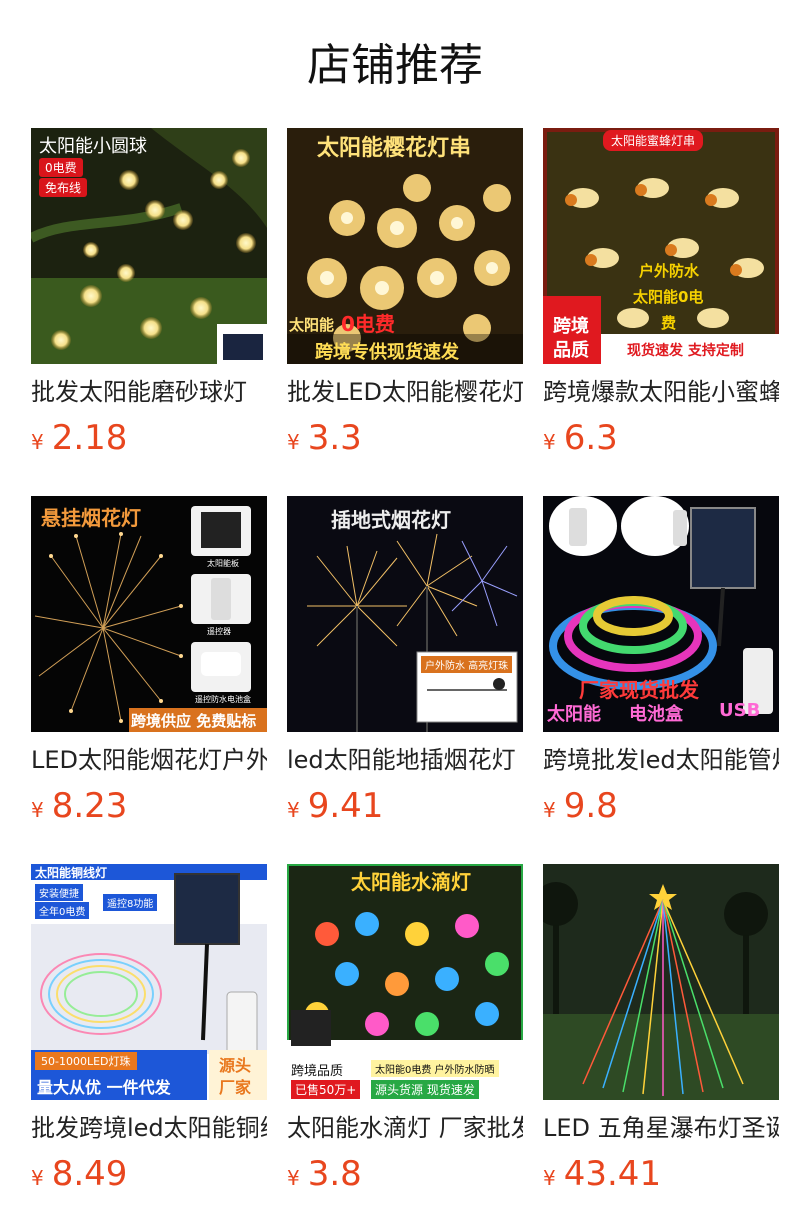  I want to click on image-caption: 遥控器, so click(219, 631).